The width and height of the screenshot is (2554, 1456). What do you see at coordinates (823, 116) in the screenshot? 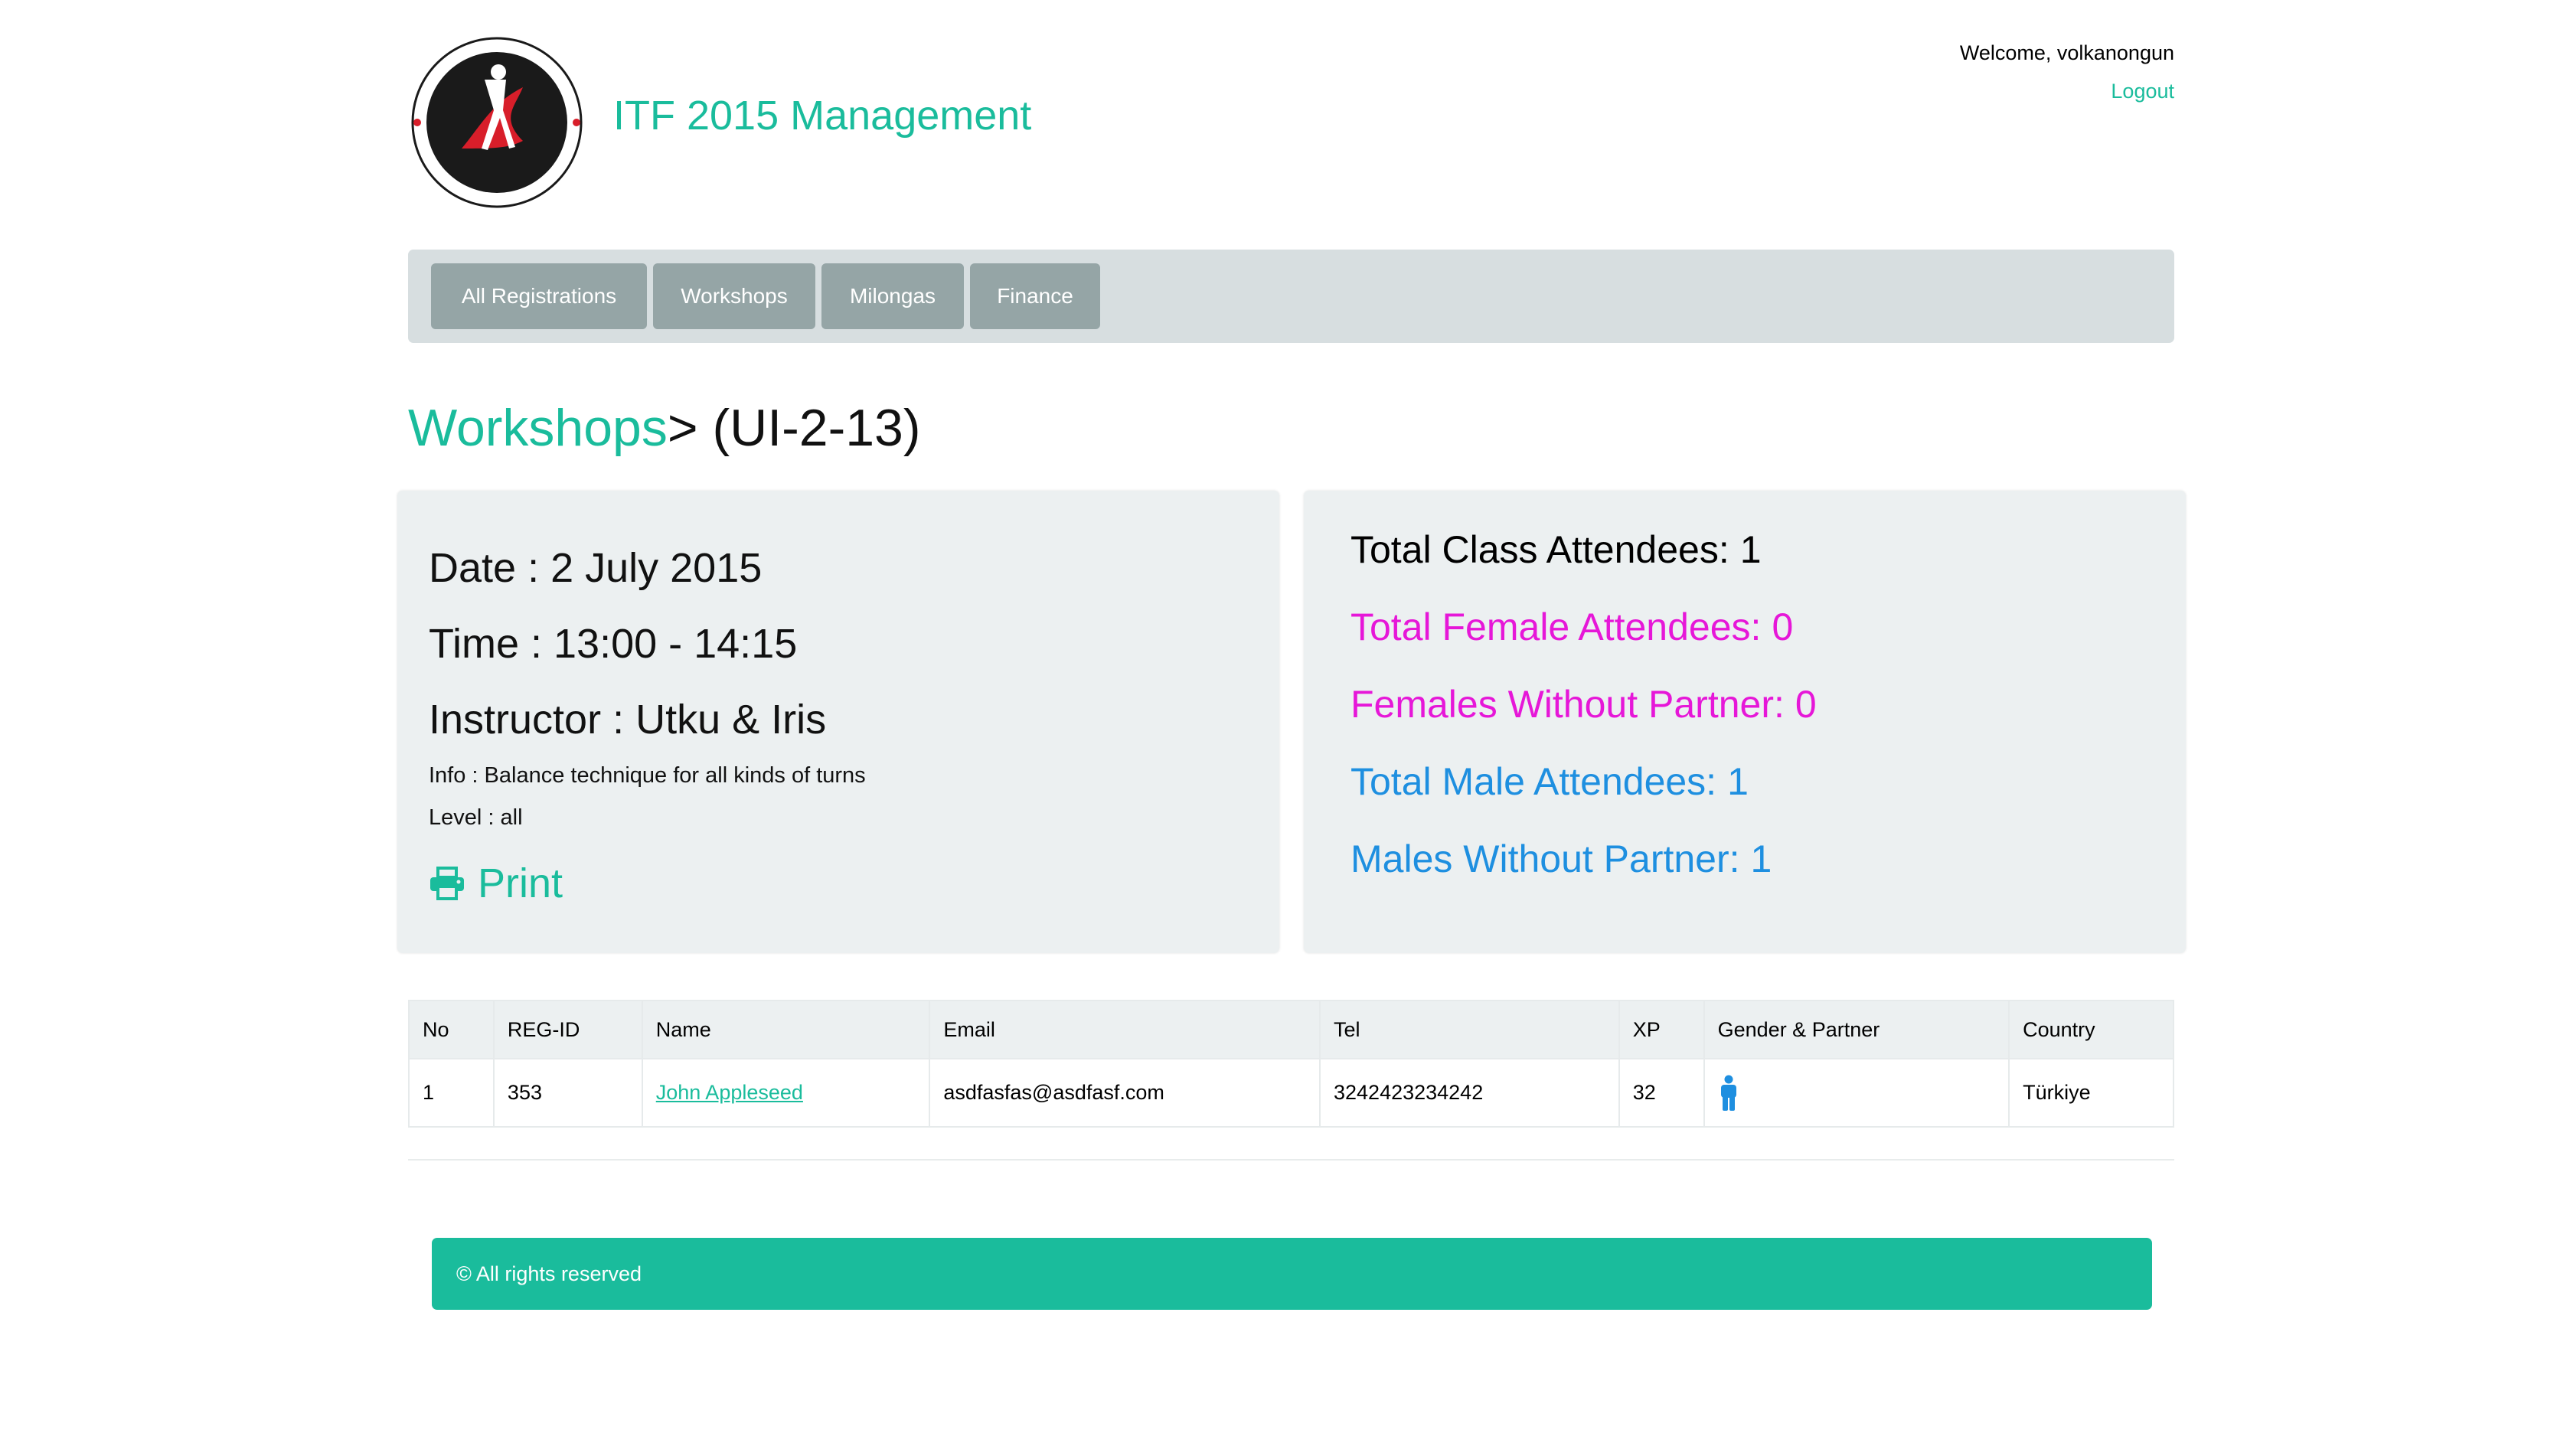
I see `app-title: ITF 2015 Management` at bounding box center [823, 116].